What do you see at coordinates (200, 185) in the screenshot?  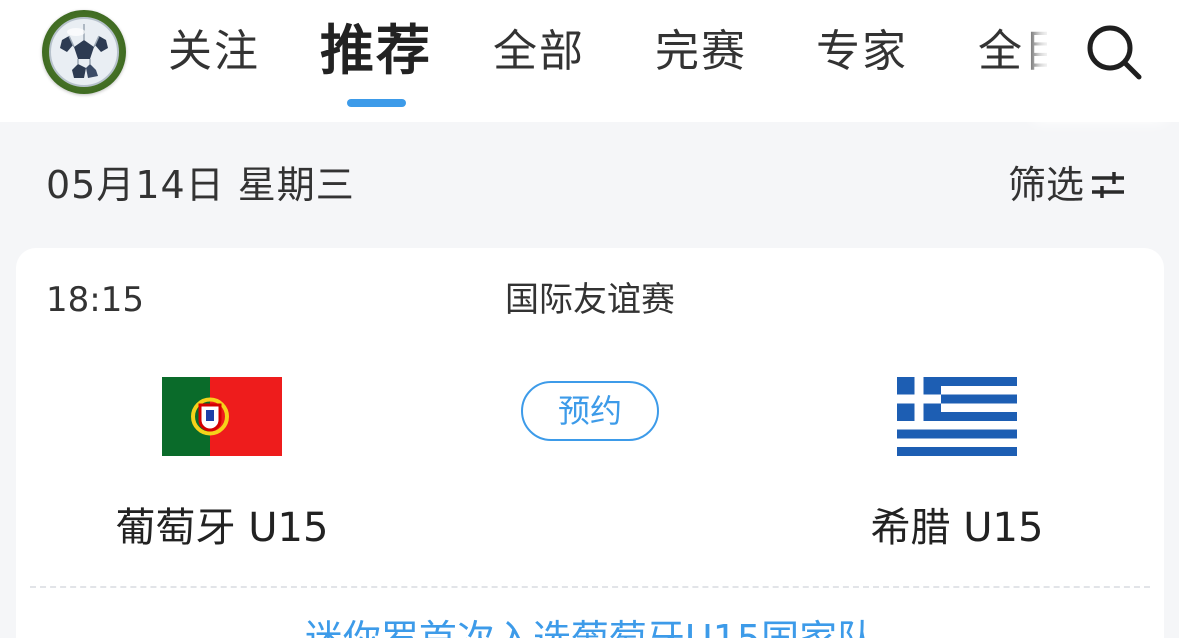 I see `current-date: 05月14日 星期三` at bounding box center [200, 185].